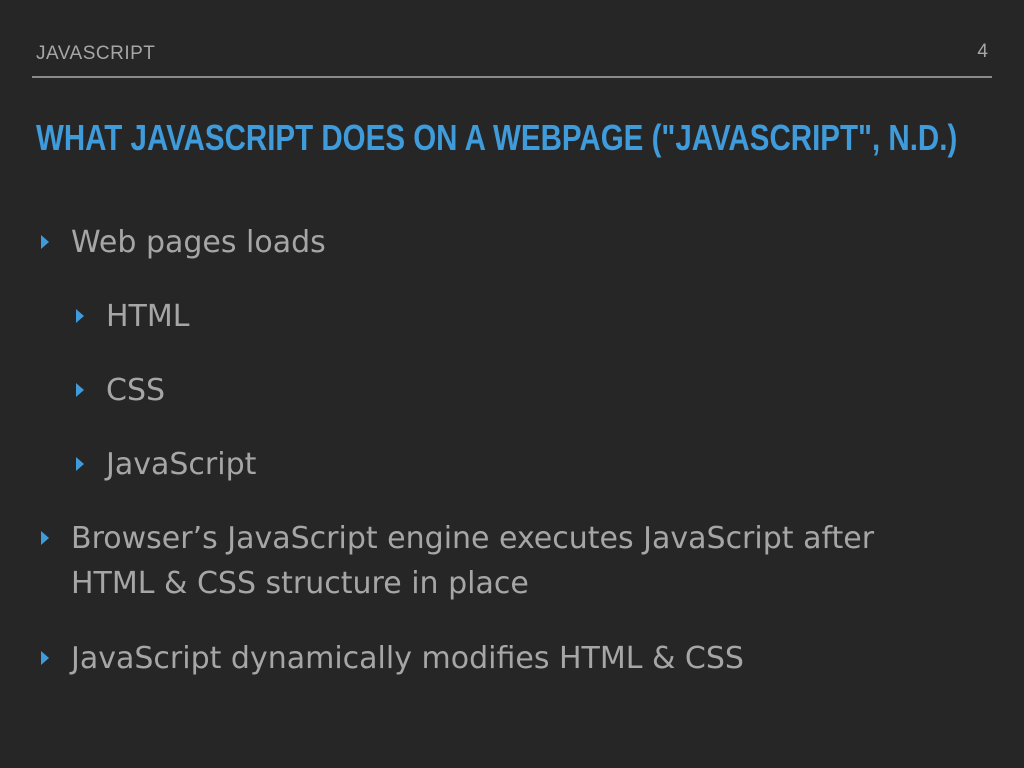  I want to click on bullet-item: Web pages loads, so click(183, 242).